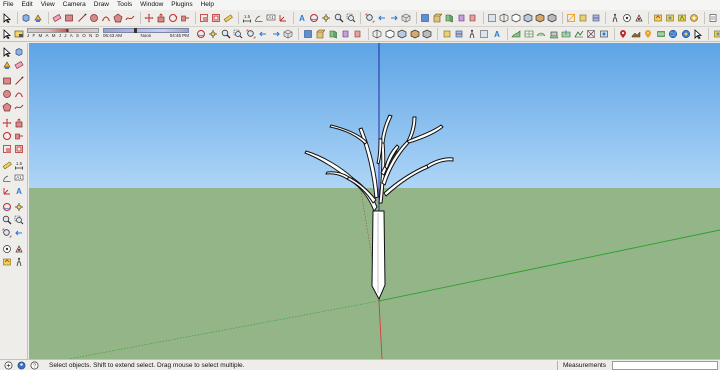  Describe the element at coordinates (19, 262) in the screenshot. I see `section-plane-icon` at that location.